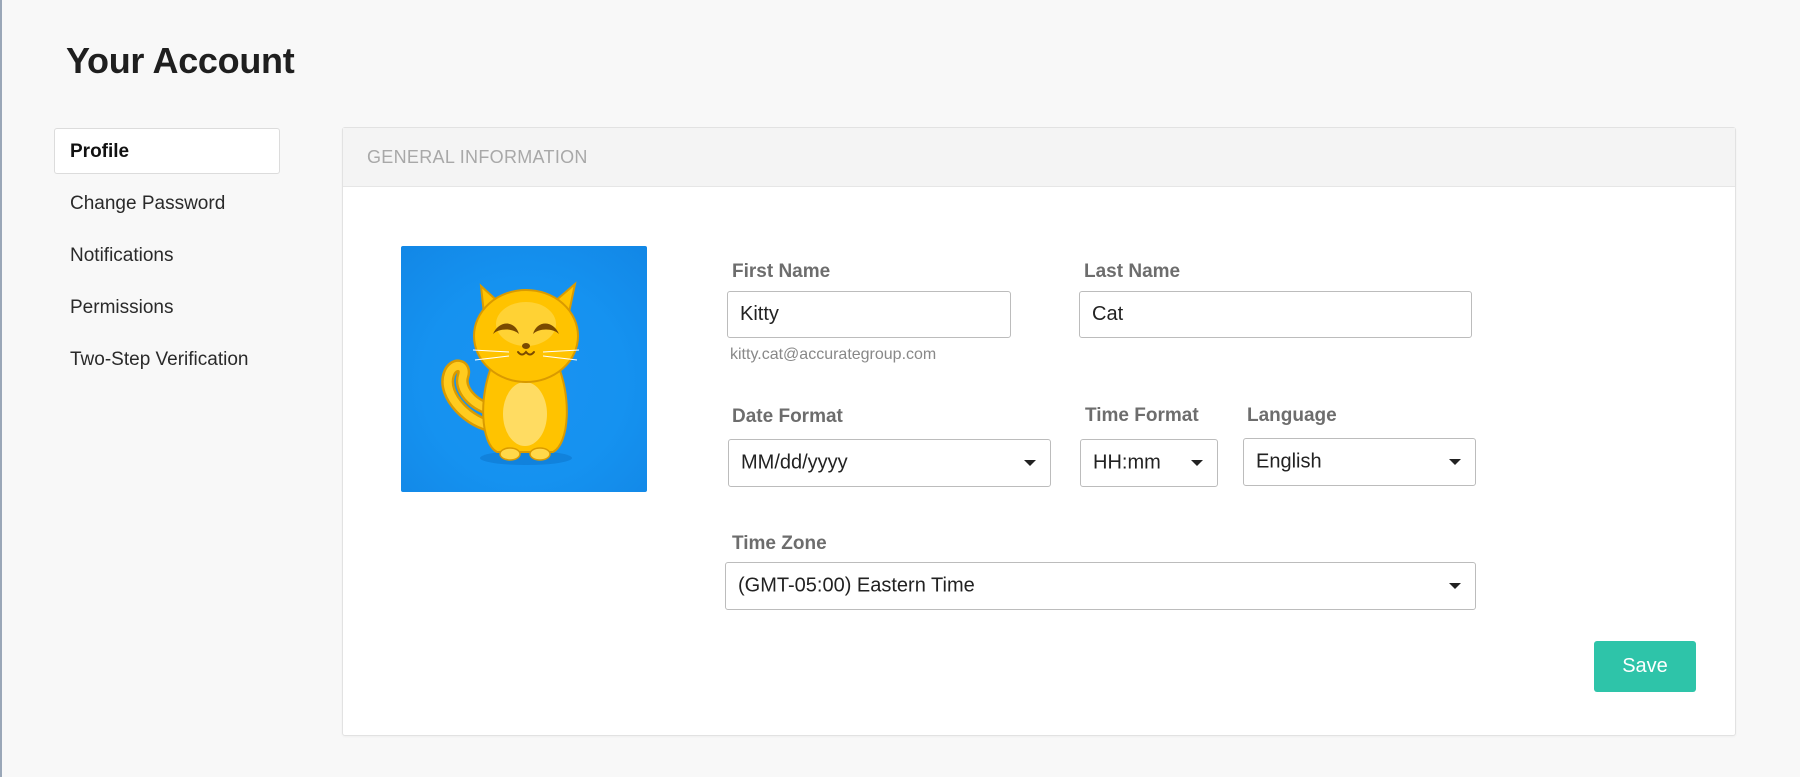  What do you see at coordinates (1, 388) in the screenshot?
I see `window-edge` at bounding box center [1, 388].